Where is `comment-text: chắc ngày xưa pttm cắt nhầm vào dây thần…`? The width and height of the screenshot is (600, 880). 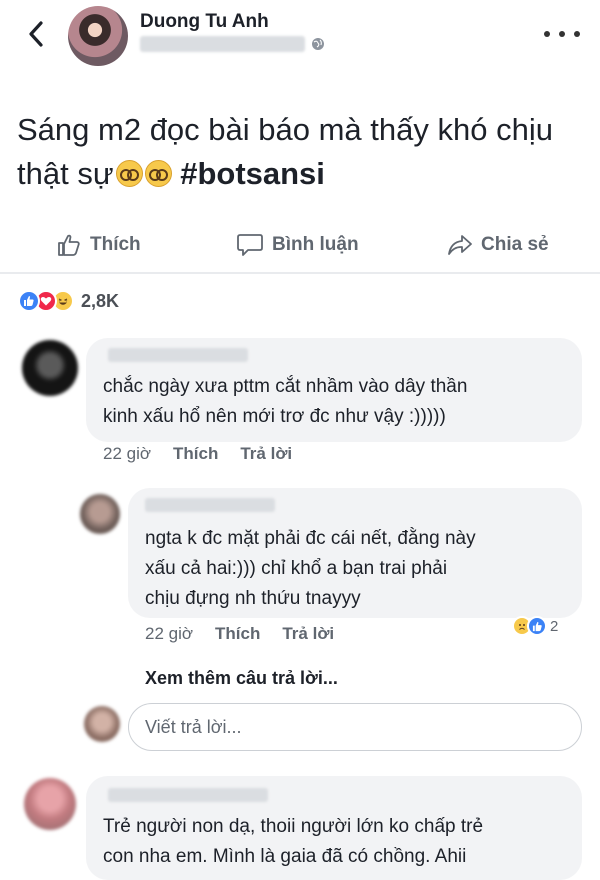
comment-text: chắc ngày xưa pttm cắt nhầm vào dây thần… is located at coordinates (285, 401).